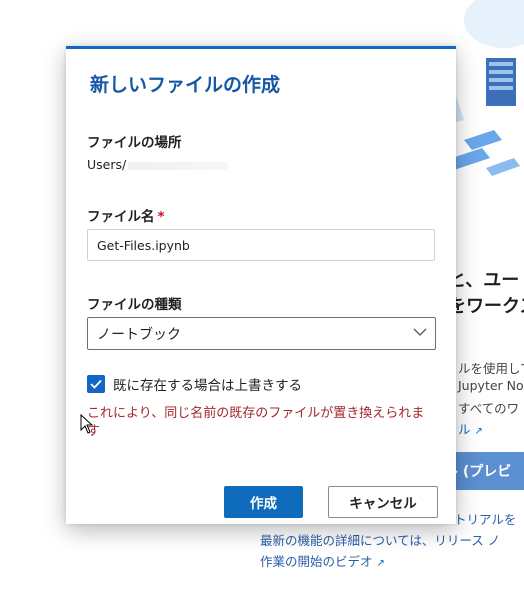 This screenshot has height=597, width=524. I want to click on required-mark: *, so click(161, 217).